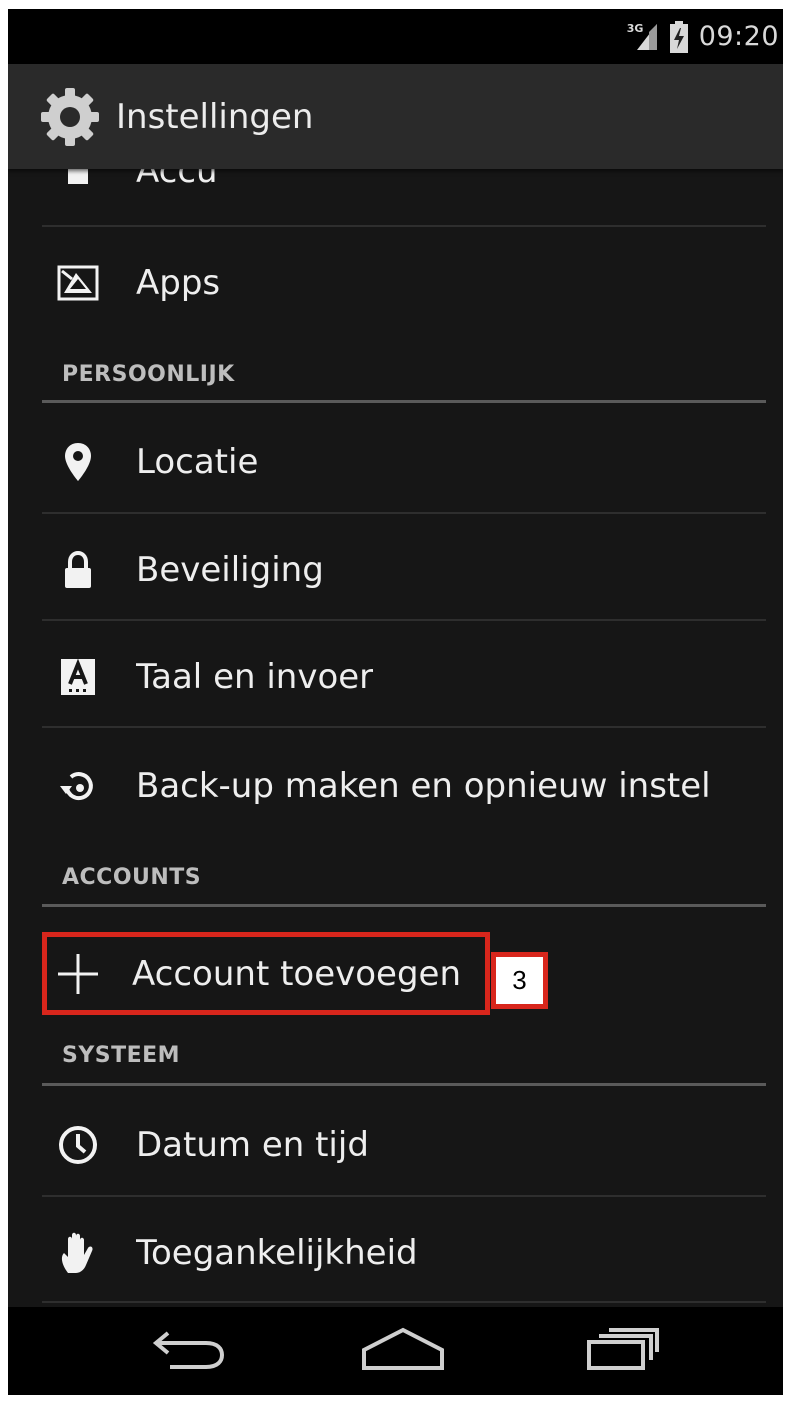  Describe the element at coordinates (404, 1145) in the screenshot. I see `list-item-datum-en-tijd: Datum en tijd` at that location.